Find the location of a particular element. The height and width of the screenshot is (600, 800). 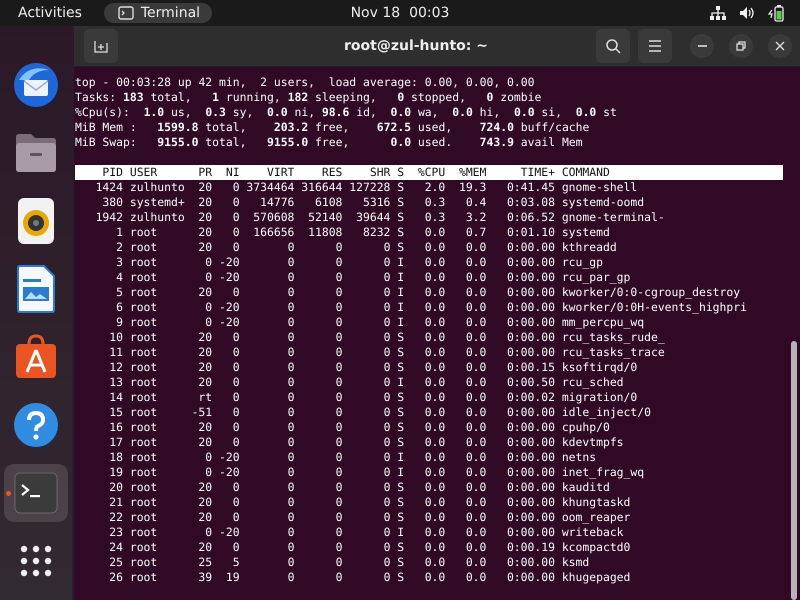

table-cell-text: ksmd is located at coordinates (575, 562).